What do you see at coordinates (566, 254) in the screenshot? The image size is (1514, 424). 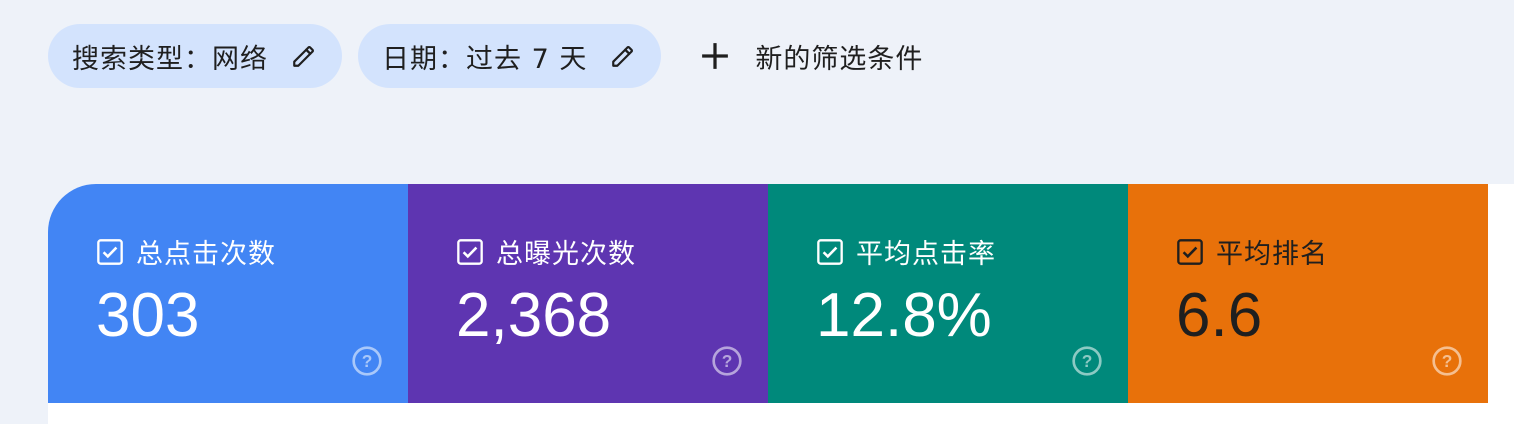 I see `metric-label: 总曝光次数` at bounding box center [566, 254].